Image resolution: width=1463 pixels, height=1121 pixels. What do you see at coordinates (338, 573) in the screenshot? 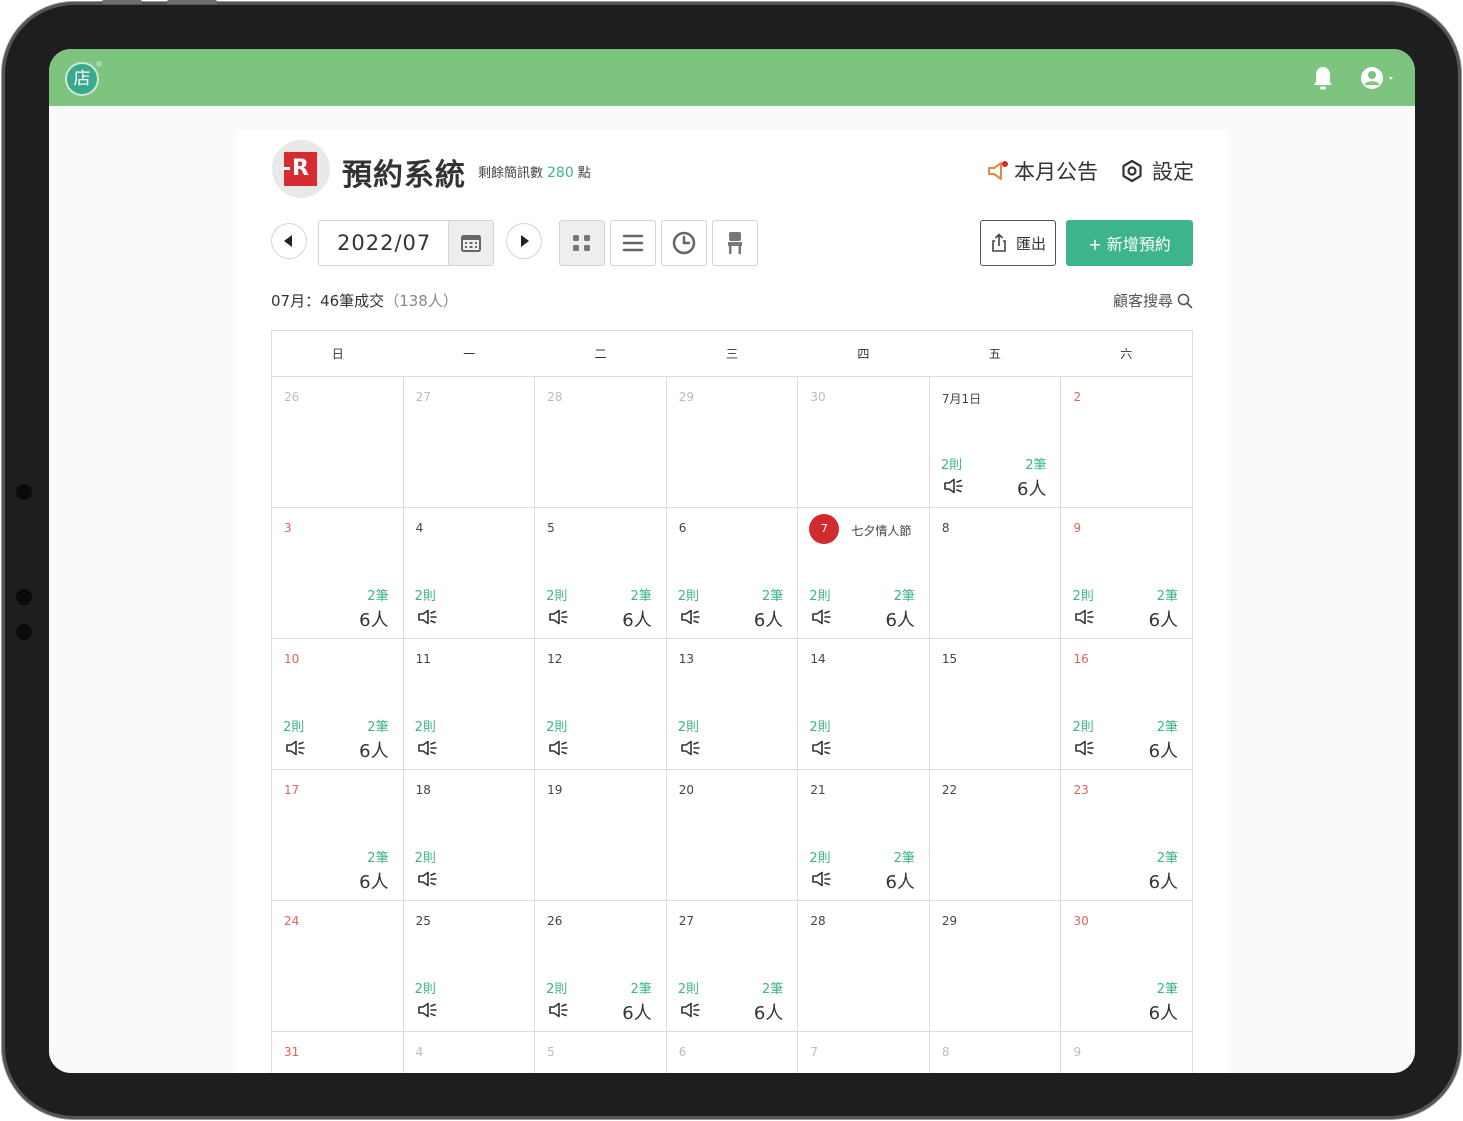
I see `calendar-day-cell: 3 2筆 6人` at bounding box center [338, 573].